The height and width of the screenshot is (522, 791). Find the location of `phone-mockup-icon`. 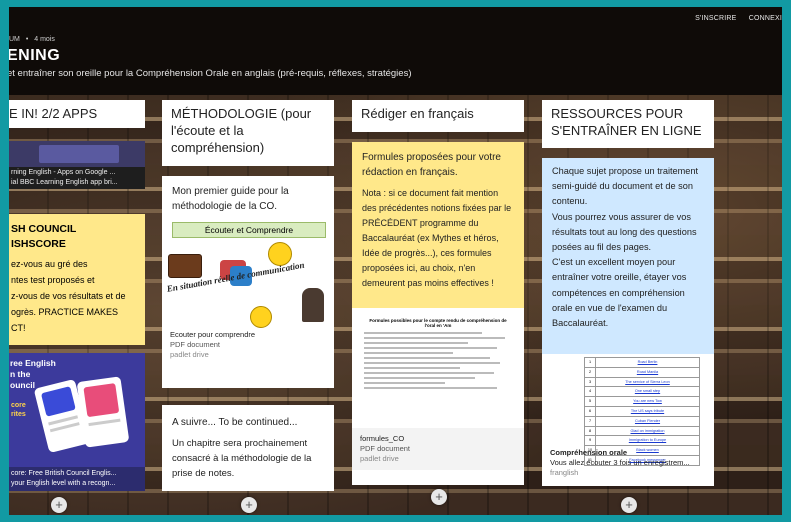

phone-mockup-icon is located at coordinates (103, 412).